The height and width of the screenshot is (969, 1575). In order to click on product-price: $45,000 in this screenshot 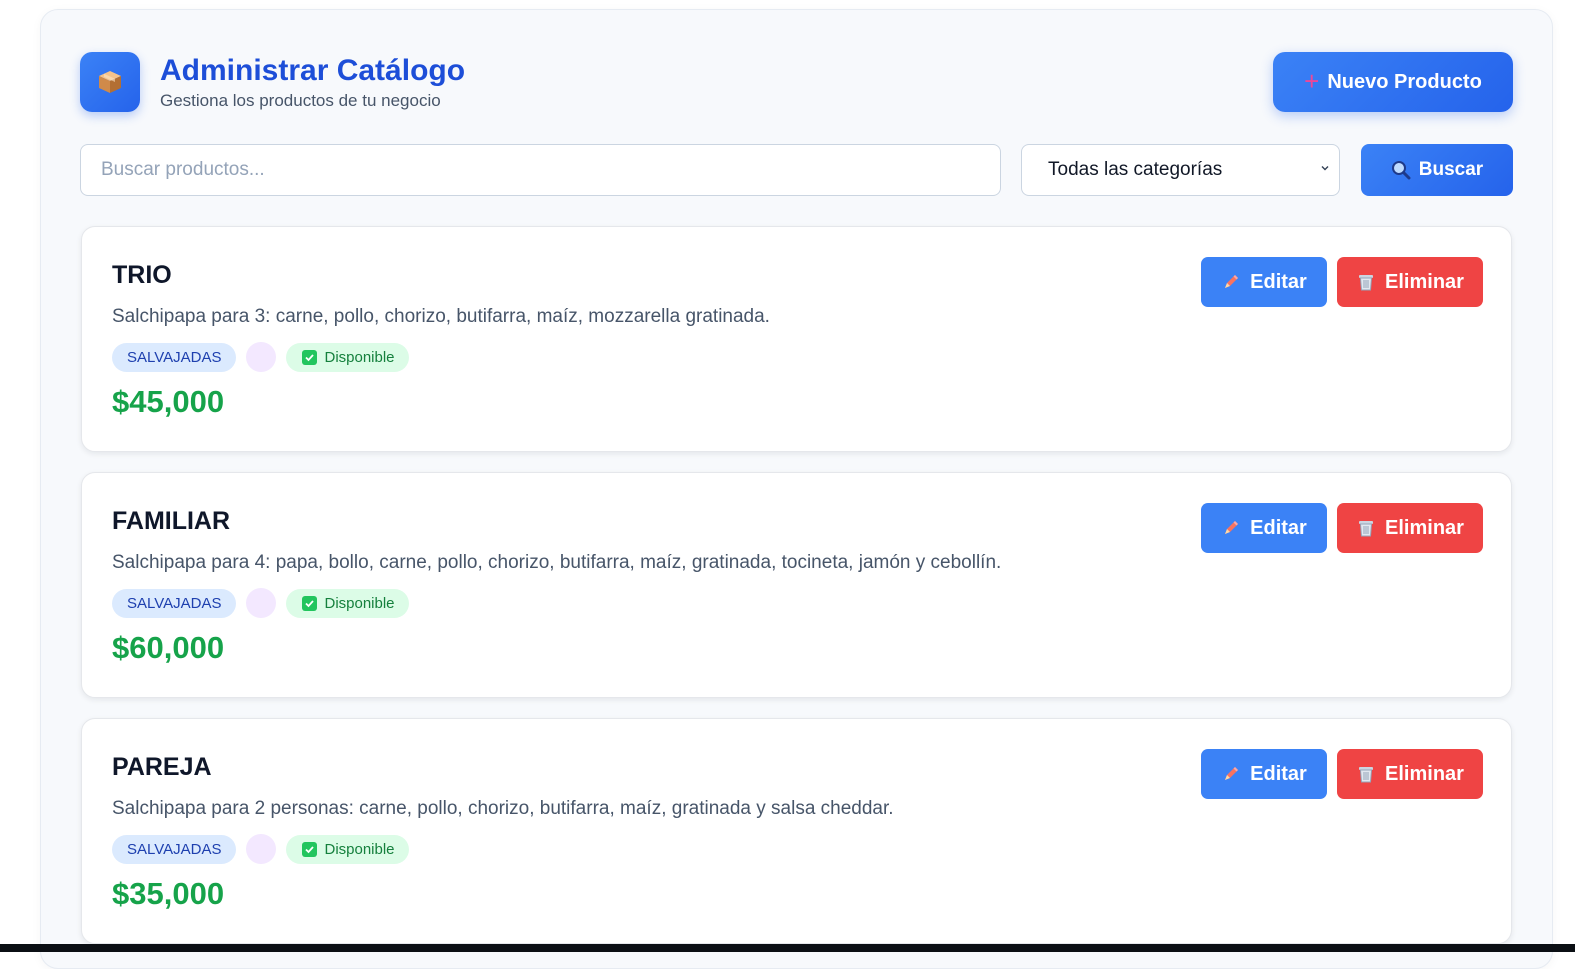, I will do `click(168, 401)`.